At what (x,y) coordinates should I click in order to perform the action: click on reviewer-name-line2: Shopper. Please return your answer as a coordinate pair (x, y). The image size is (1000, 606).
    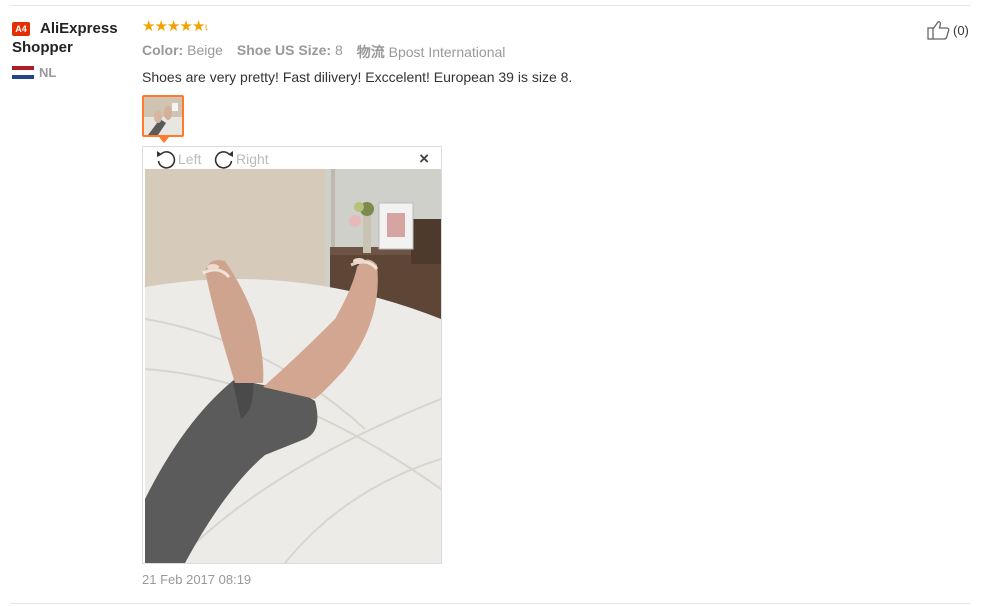
    Looking at the image, I should click on (42, 47).